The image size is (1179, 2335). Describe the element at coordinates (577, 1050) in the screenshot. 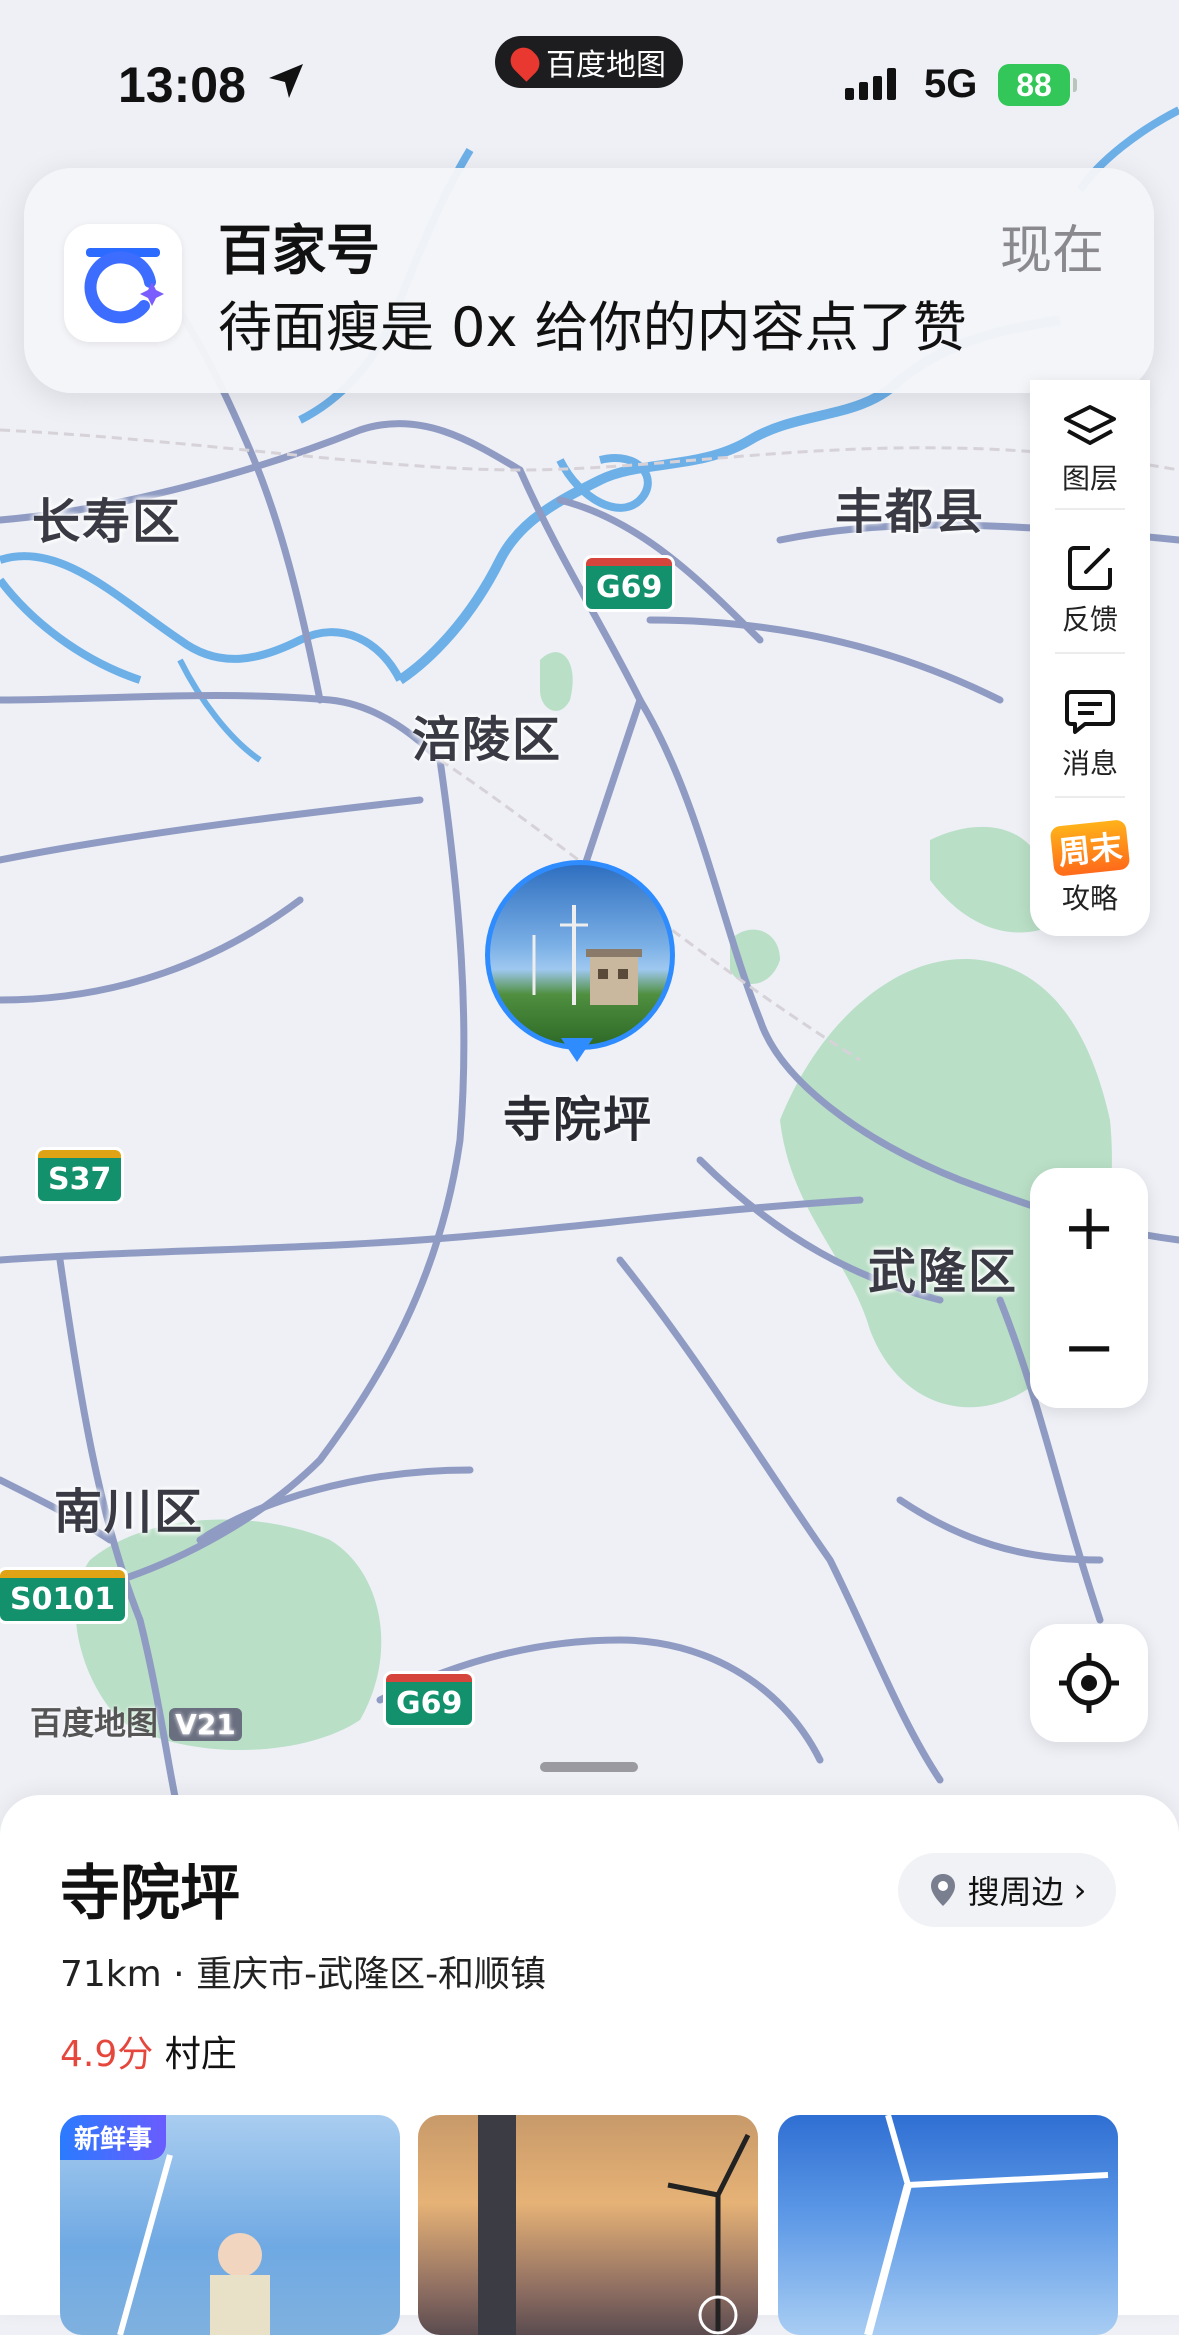

I see `poi-pointer` at that location.